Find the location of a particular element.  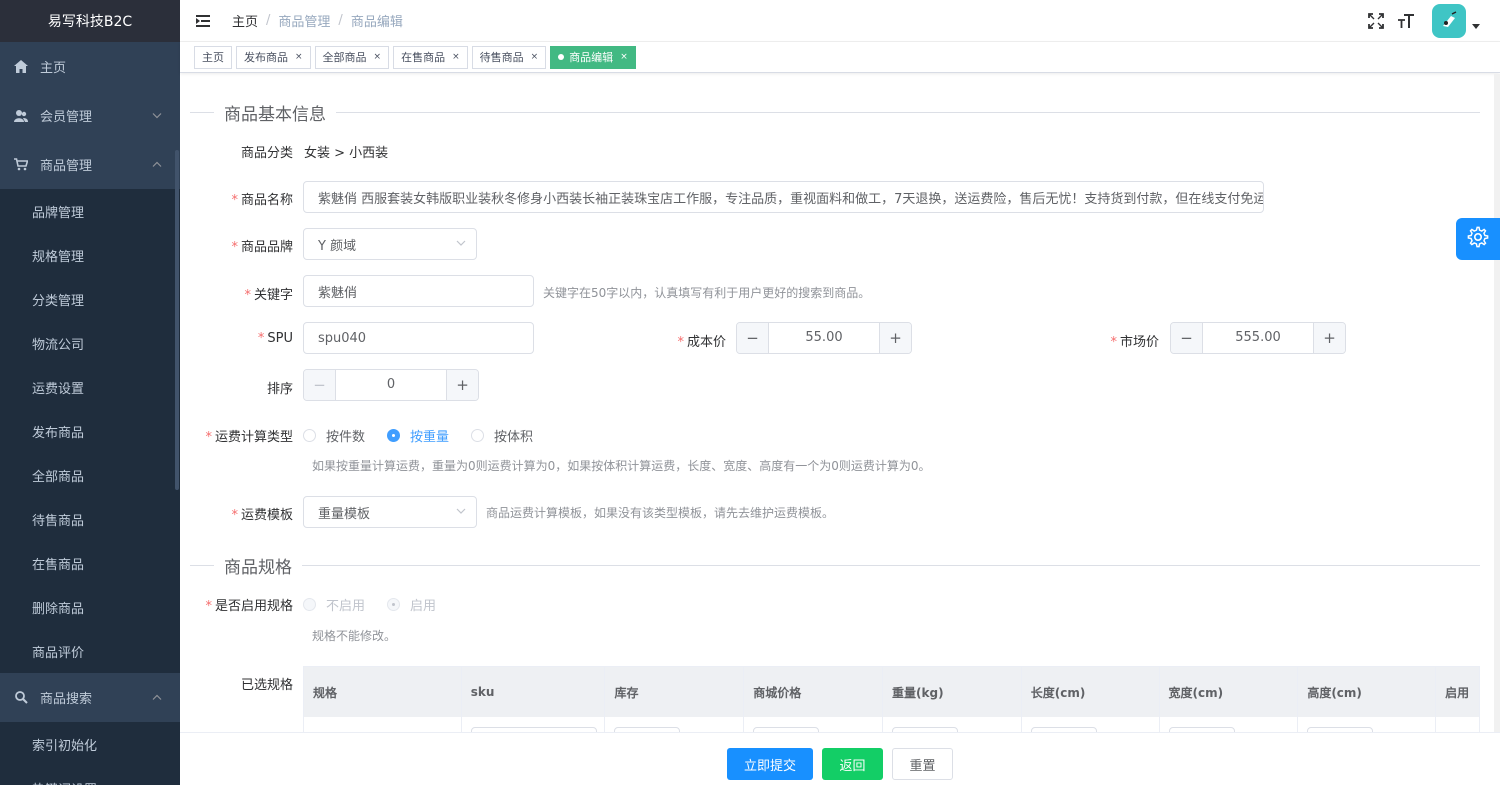

sidebar-item-pending: 待售商品 is located at coordinates (90, 519).